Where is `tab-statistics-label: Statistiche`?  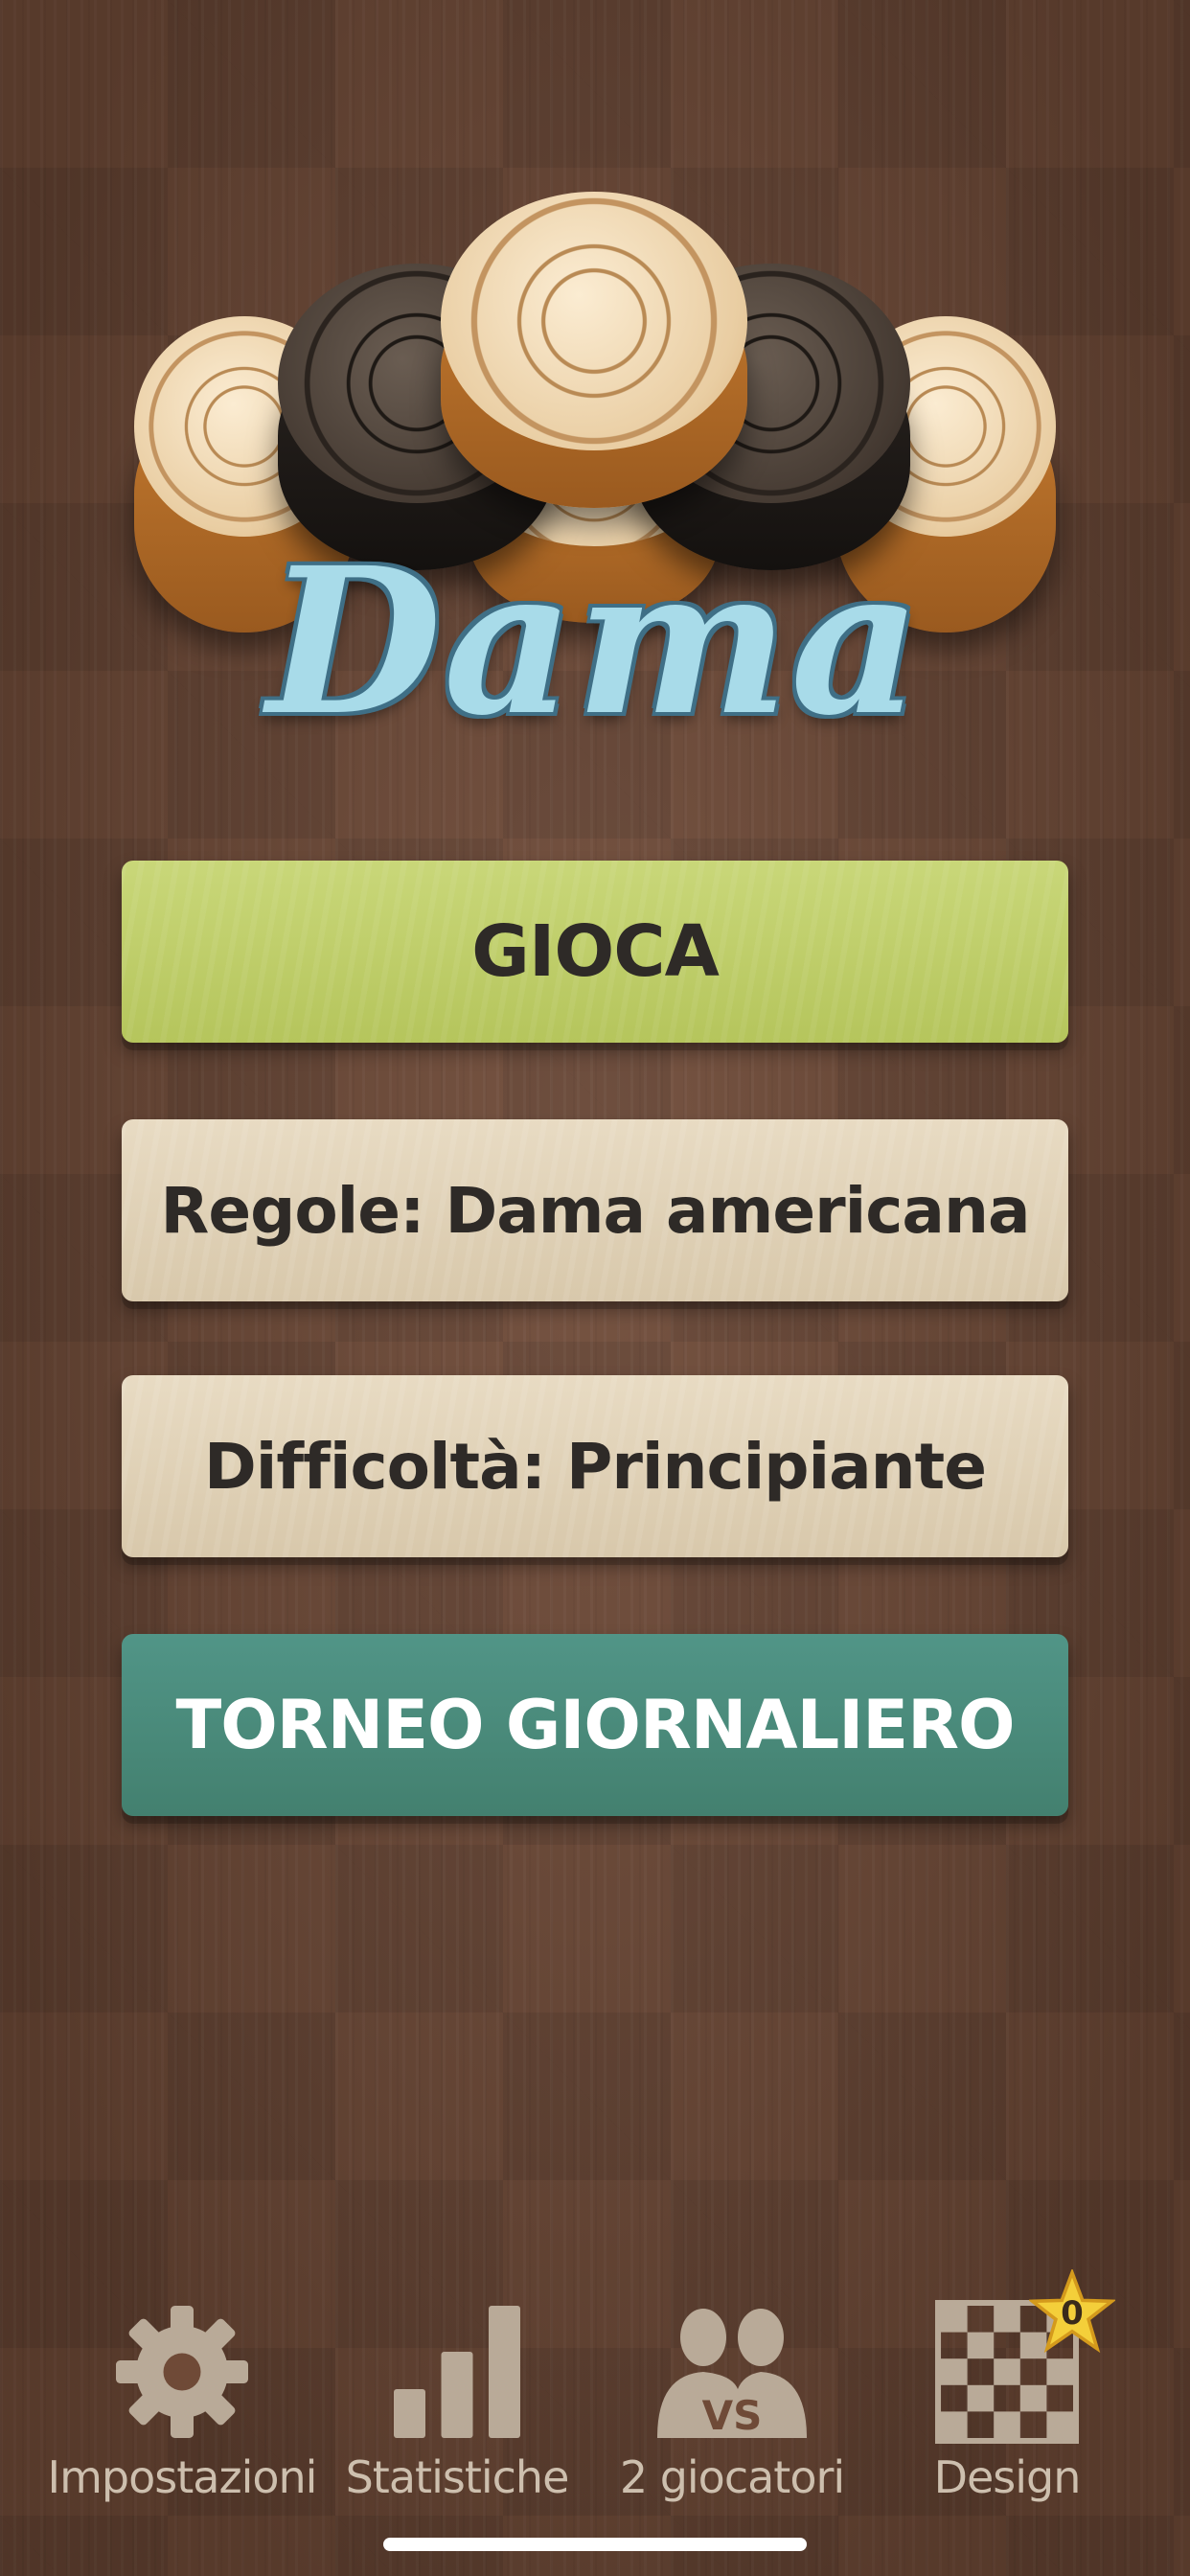 tab-statistics-label: Statistiche is located at coordinates (458, 2477).